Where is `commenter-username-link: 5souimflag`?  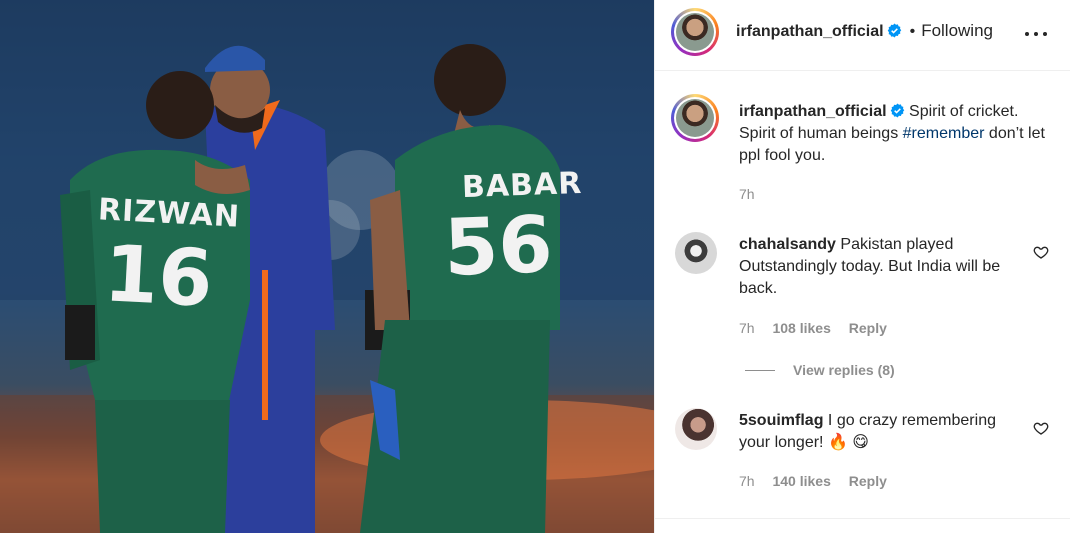
commenter-username-link: 5souimflag is located at coordinates (781, 420).